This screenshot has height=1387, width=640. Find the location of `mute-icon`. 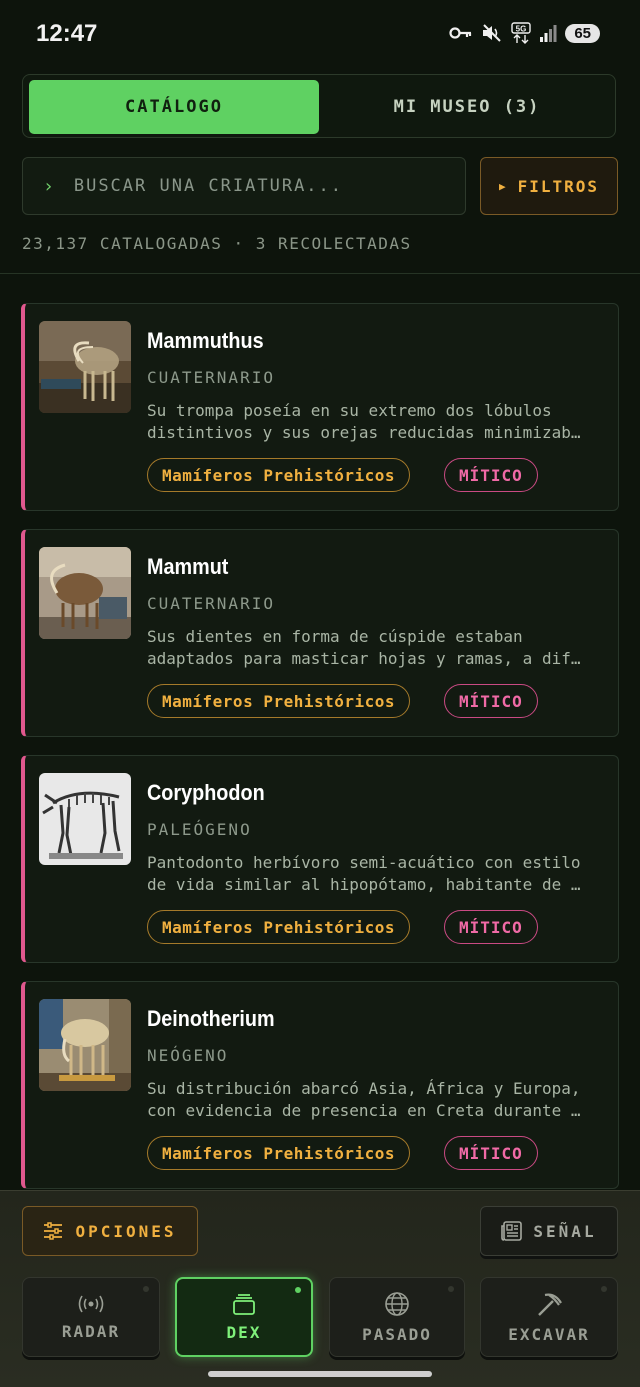

mute-icon is located at coordinates (492, 33).